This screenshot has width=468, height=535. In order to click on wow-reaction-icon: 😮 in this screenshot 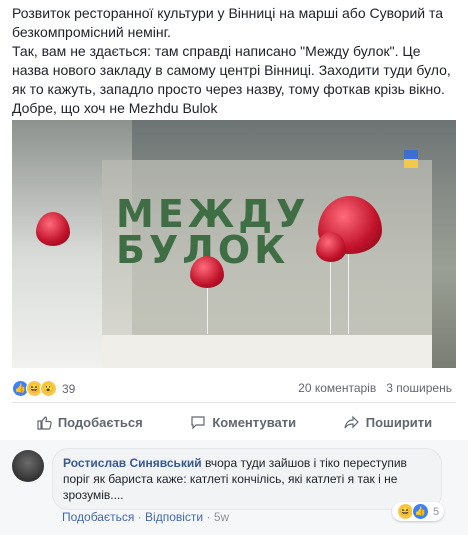, I will do `click(48, 388)`.